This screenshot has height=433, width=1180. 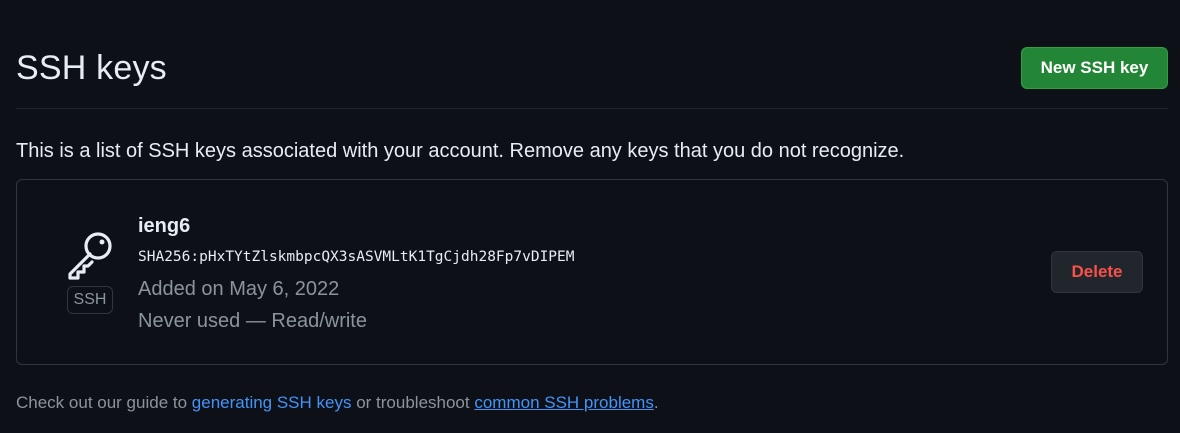 What do you see at coordinates (272, 402) in the screenshot?
I see `generating-ssh-keys-link: generating SSH keys` at bounding box center [272, 402].